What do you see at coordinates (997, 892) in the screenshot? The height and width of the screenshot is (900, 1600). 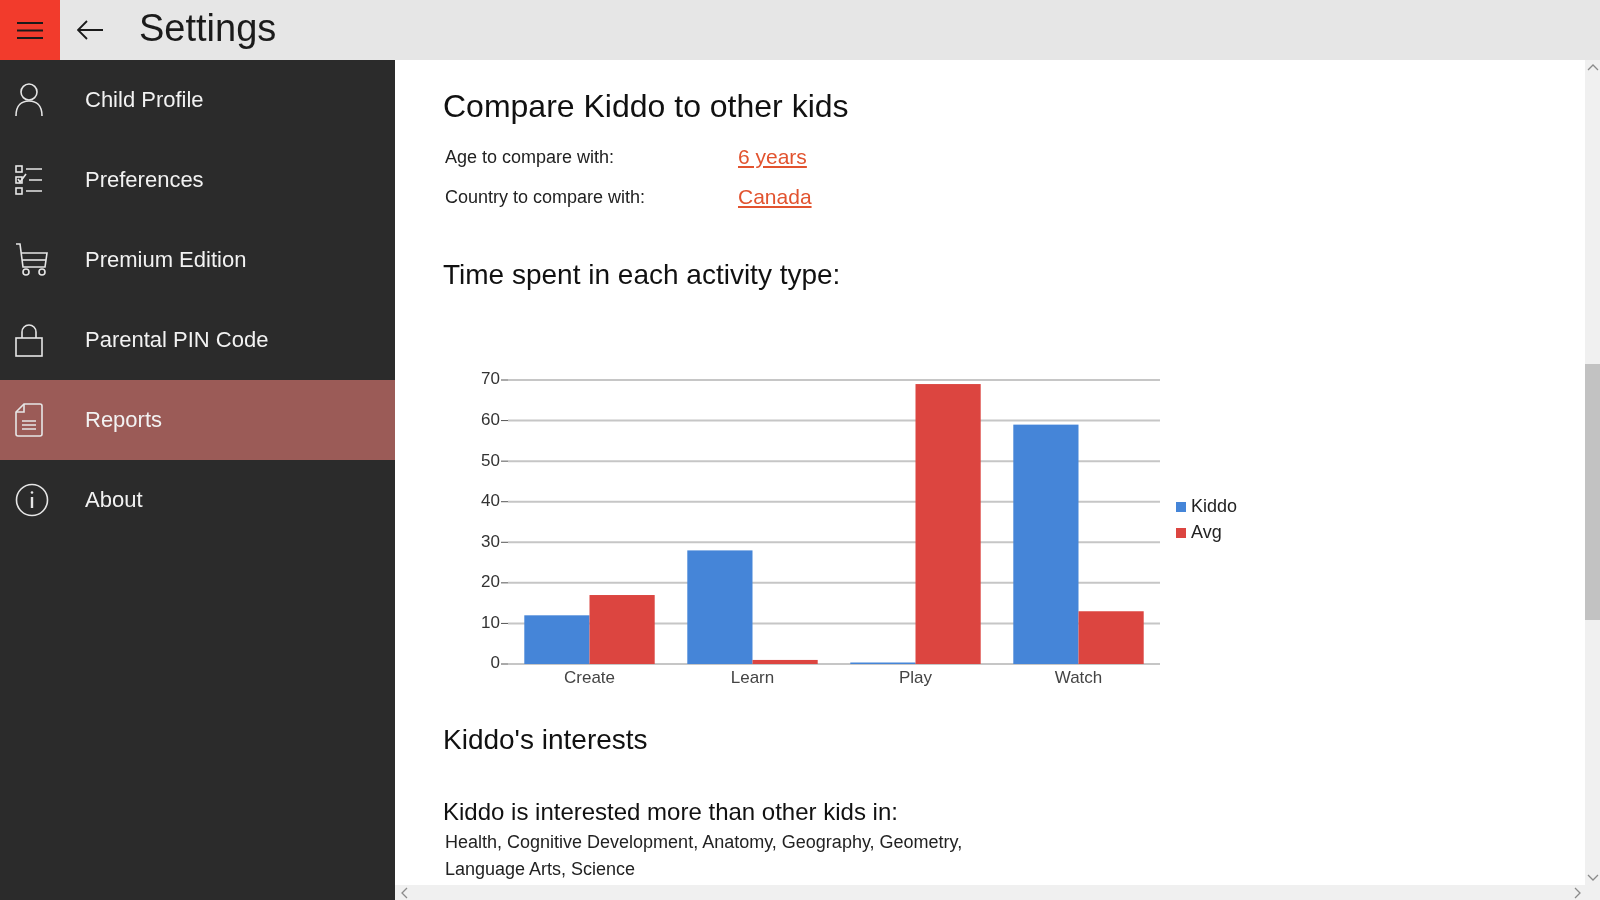 I see `horizontal-scrollbar` at bounding box center [997, 892].